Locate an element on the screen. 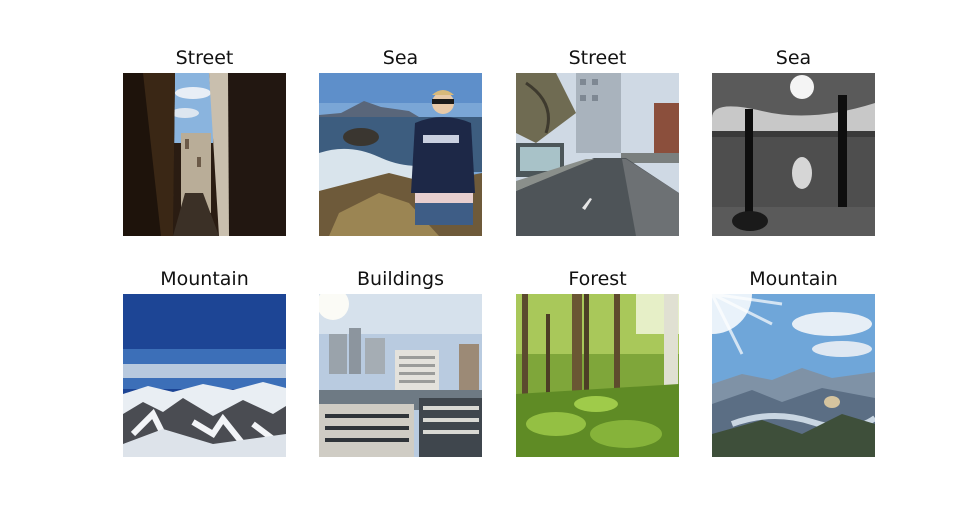  panel-title: Buildings is located at coordinates (400, 279).